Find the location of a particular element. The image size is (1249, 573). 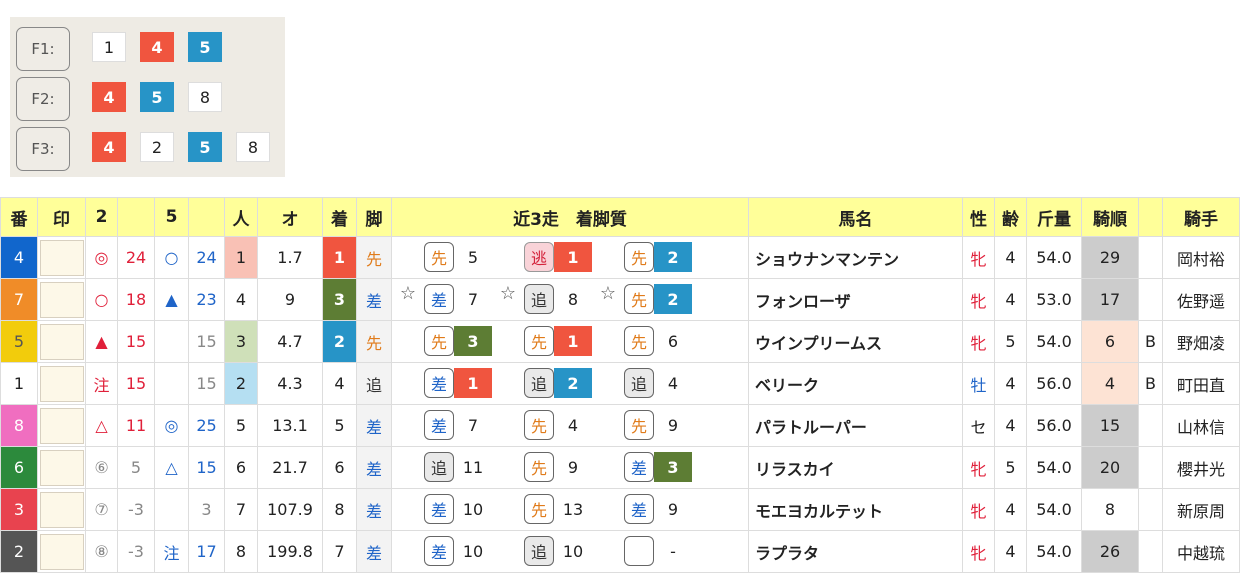

recent-3-runs: 追 11 先 9 差 3 is located at coordinates (570, 467).